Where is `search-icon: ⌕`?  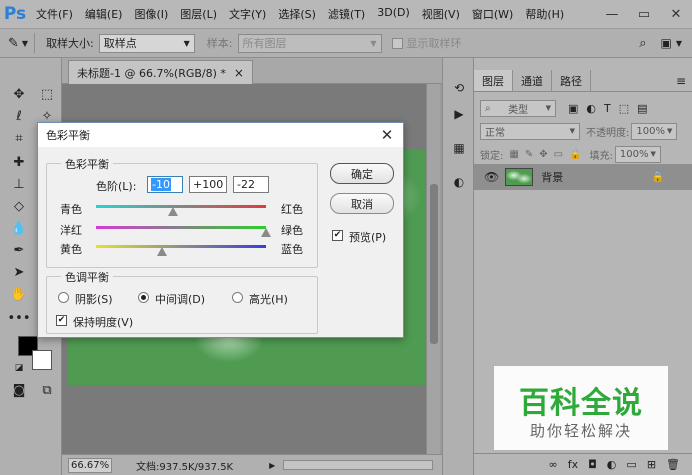 search-icon: ⌕ is located at coordinates (642, 43).